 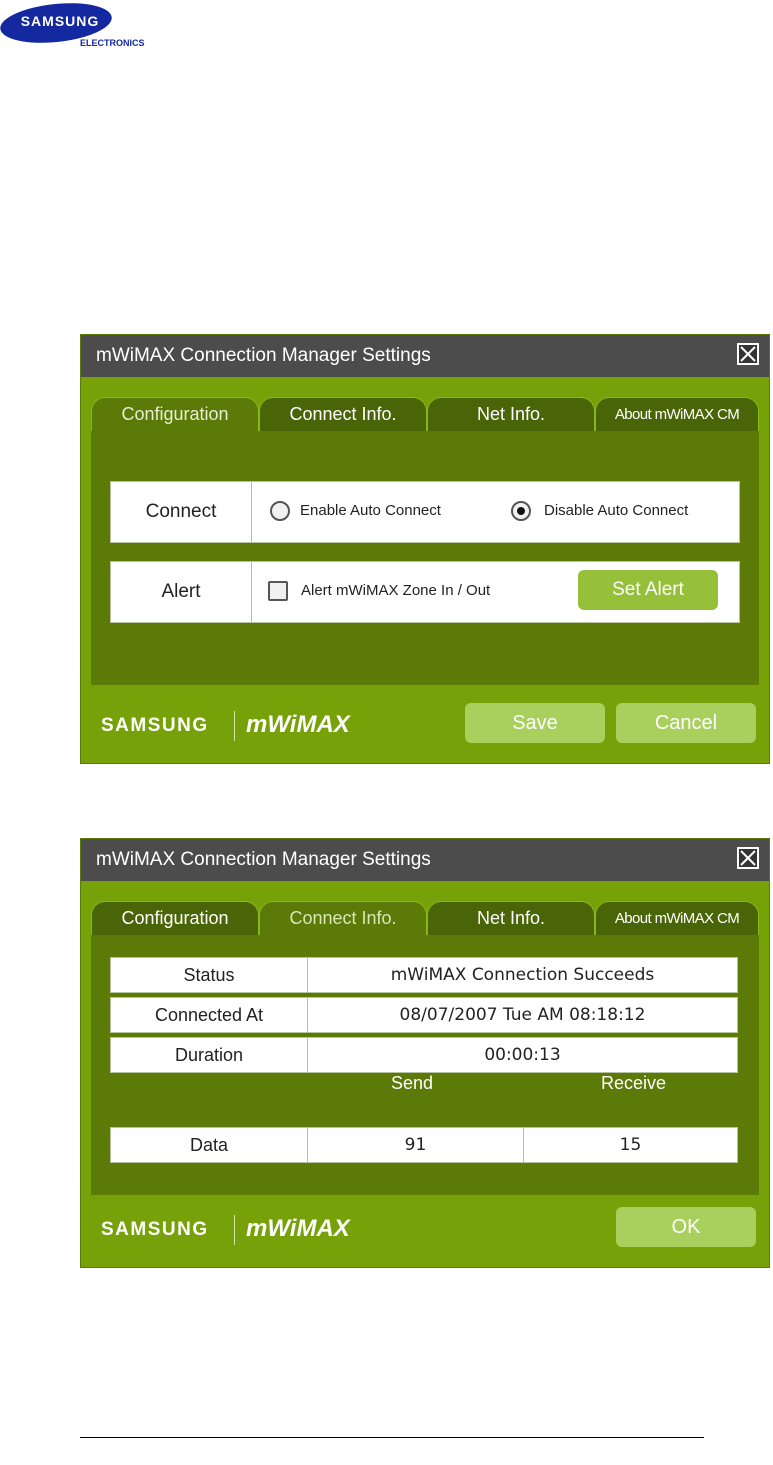 I want to click on page-footer-rule, so click(x=392, y=1437).